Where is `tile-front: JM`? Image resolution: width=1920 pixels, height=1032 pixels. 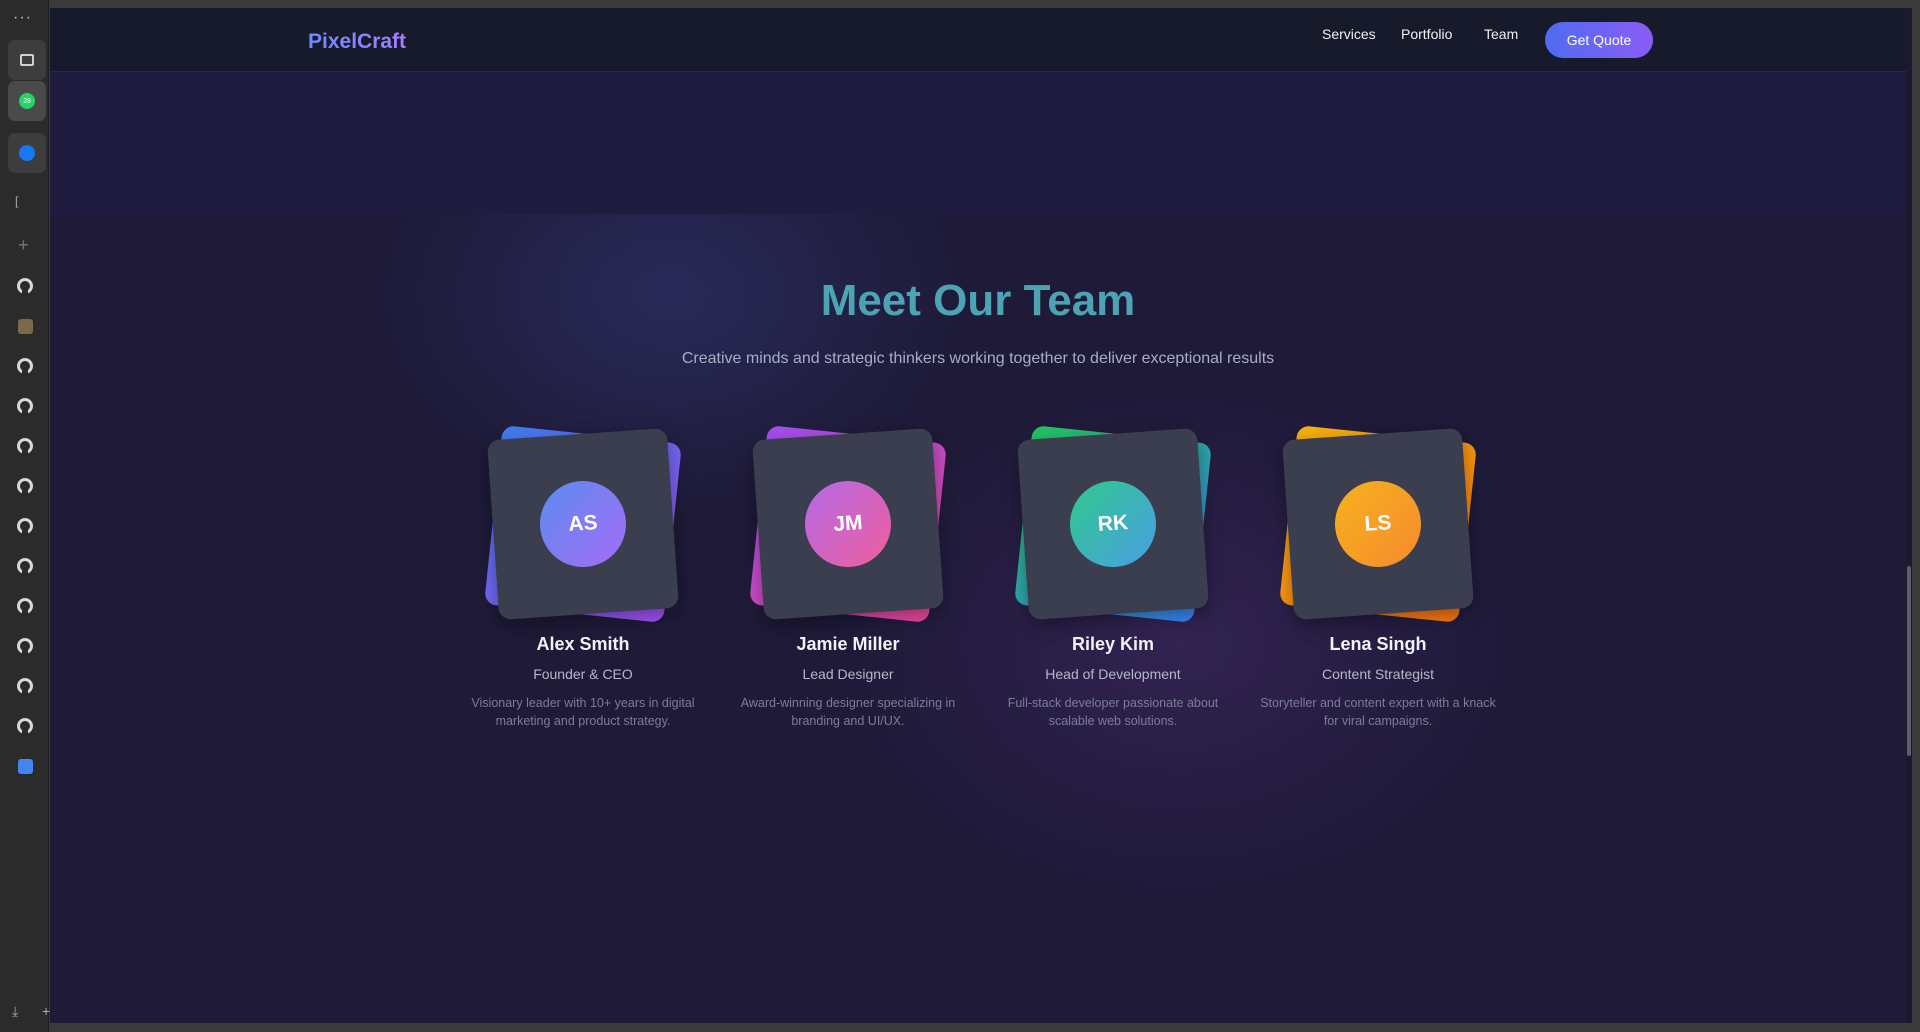 tile-front: JM is located at coordinates (848, 524).